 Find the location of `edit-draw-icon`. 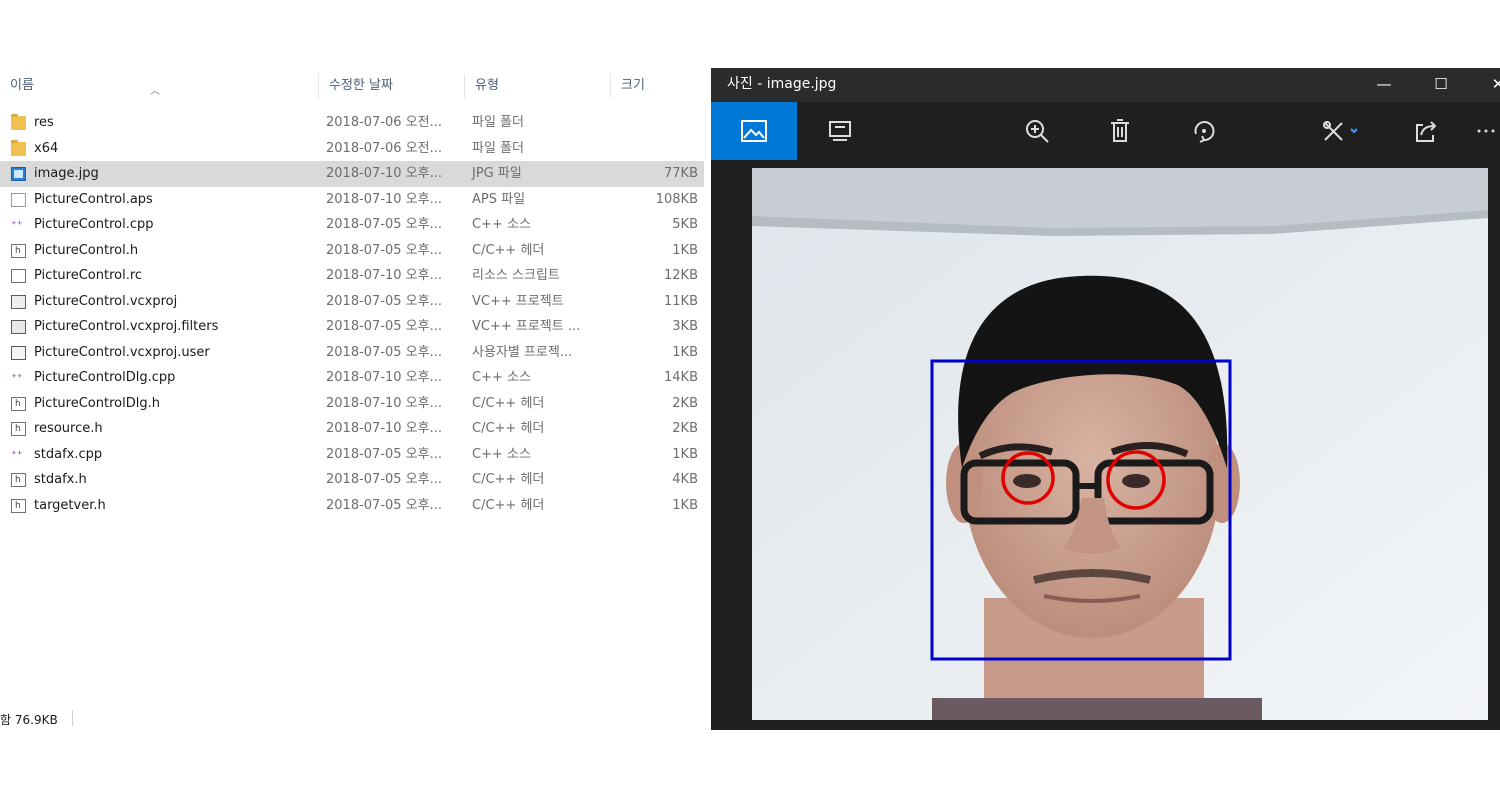

edit-draw-icon is located at coordinates (1340, 131).